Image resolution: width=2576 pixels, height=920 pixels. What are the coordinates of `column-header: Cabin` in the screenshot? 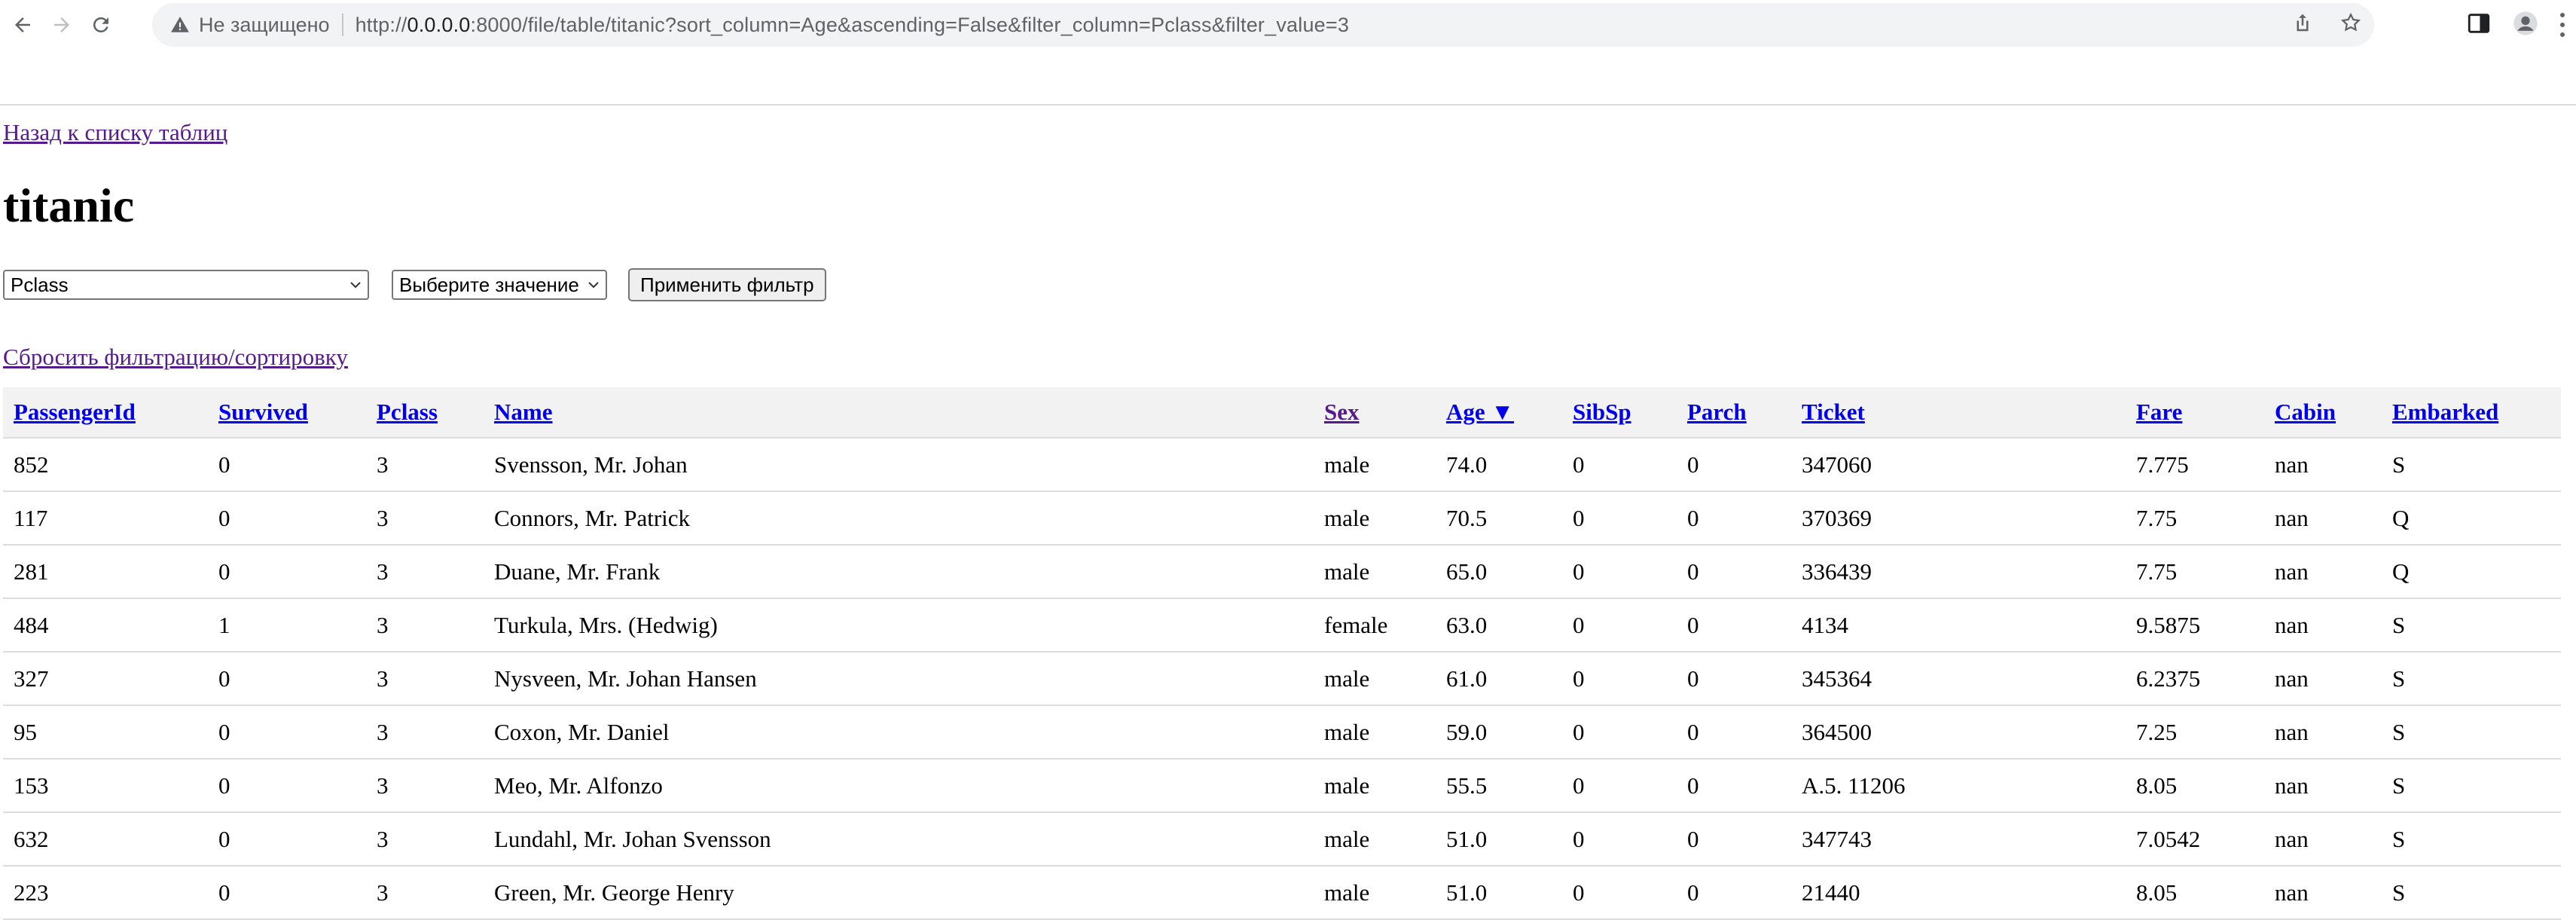 It's located at (2323, 413).